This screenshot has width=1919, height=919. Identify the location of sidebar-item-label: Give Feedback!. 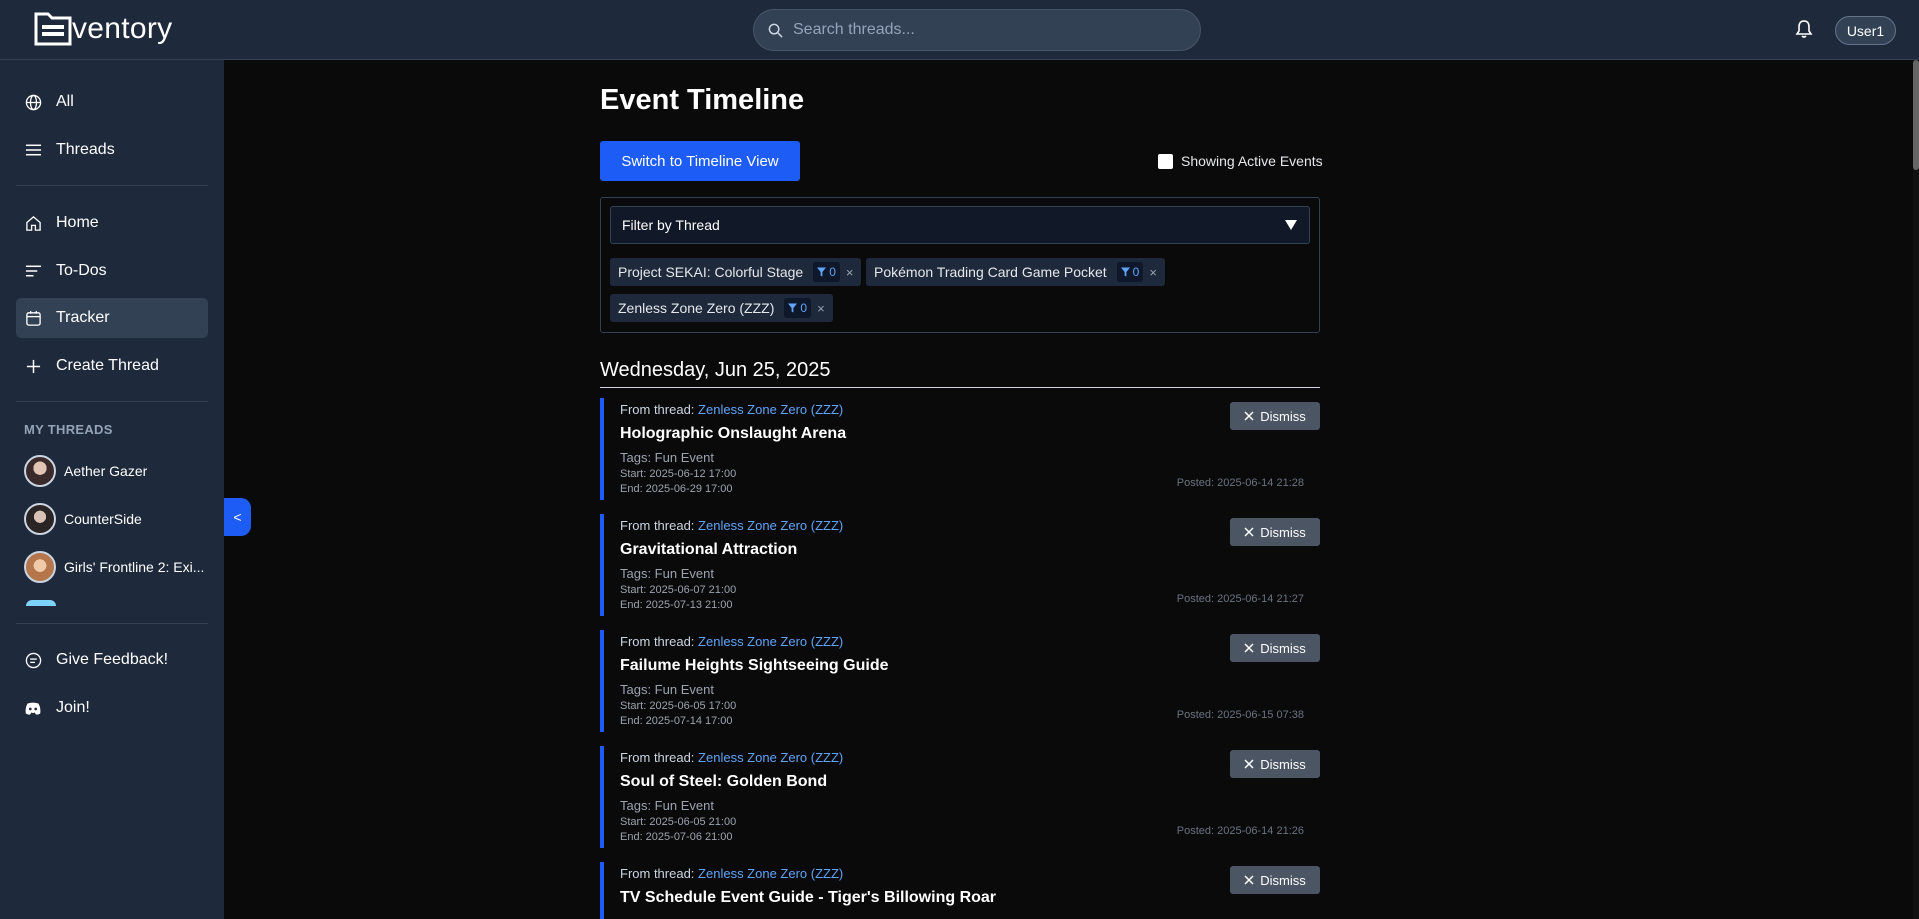
(112, 659).